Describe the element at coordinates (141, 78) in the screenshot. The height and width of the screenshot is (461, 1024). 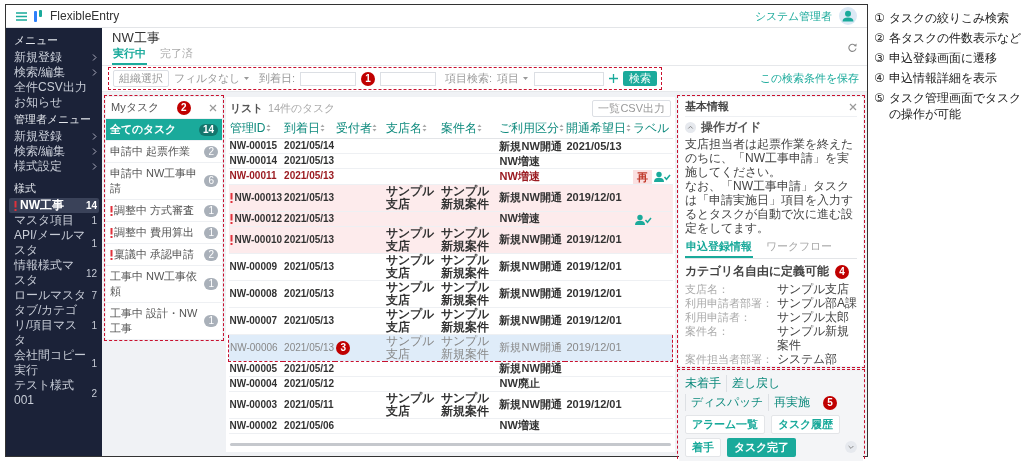
I see `org-button: 組織選択` at that location.